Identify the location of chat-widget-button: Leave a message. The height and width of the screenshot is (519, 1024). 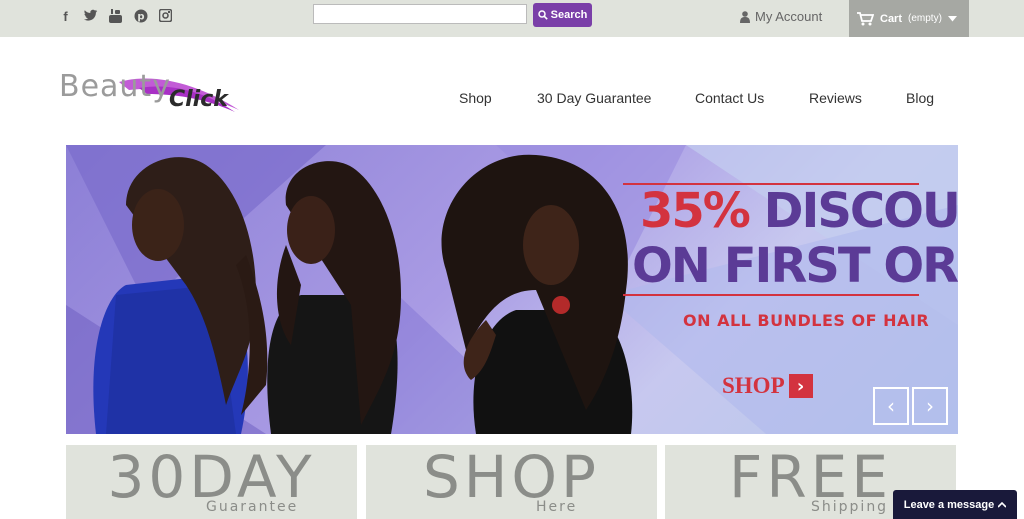
(955, 504).